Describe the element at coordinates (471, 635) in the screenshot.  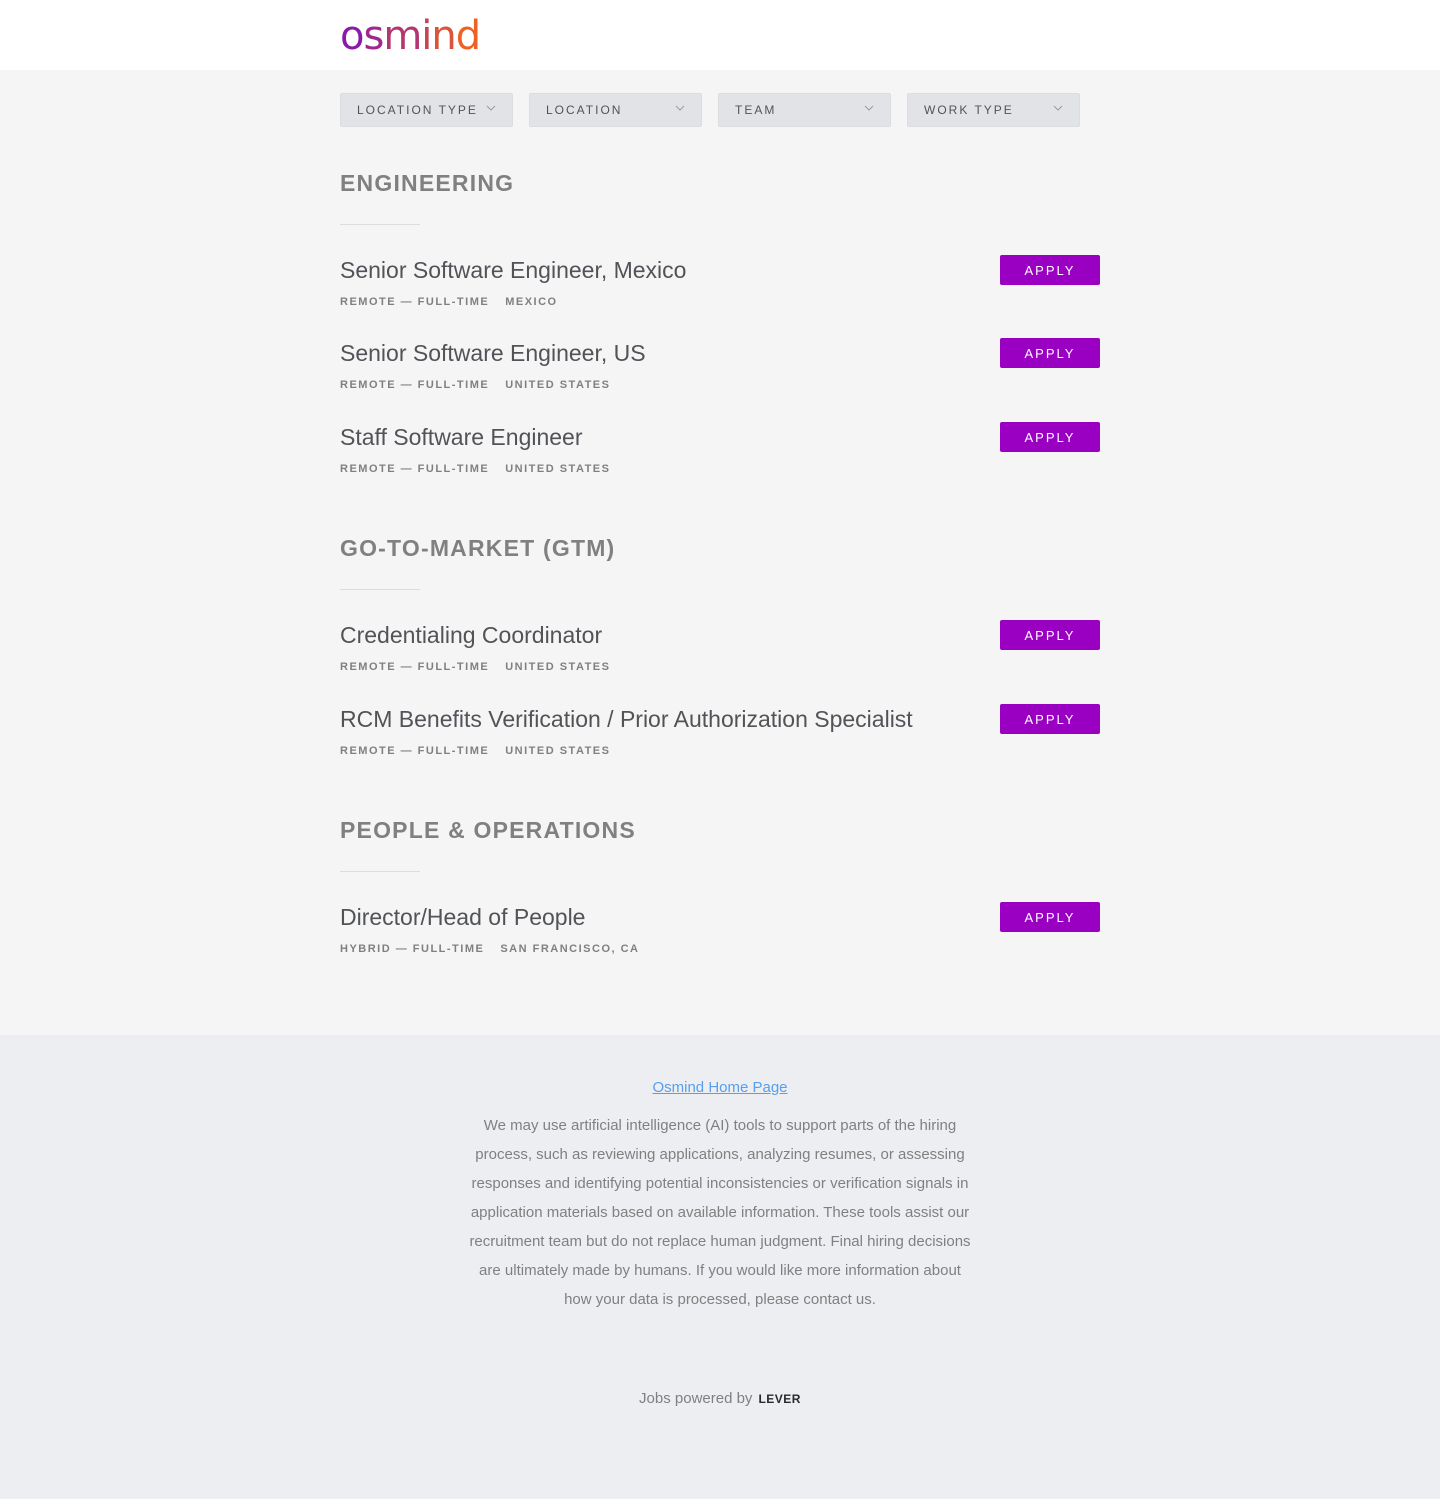
I see `posting-title: Credentialing Coordinator` at that location.